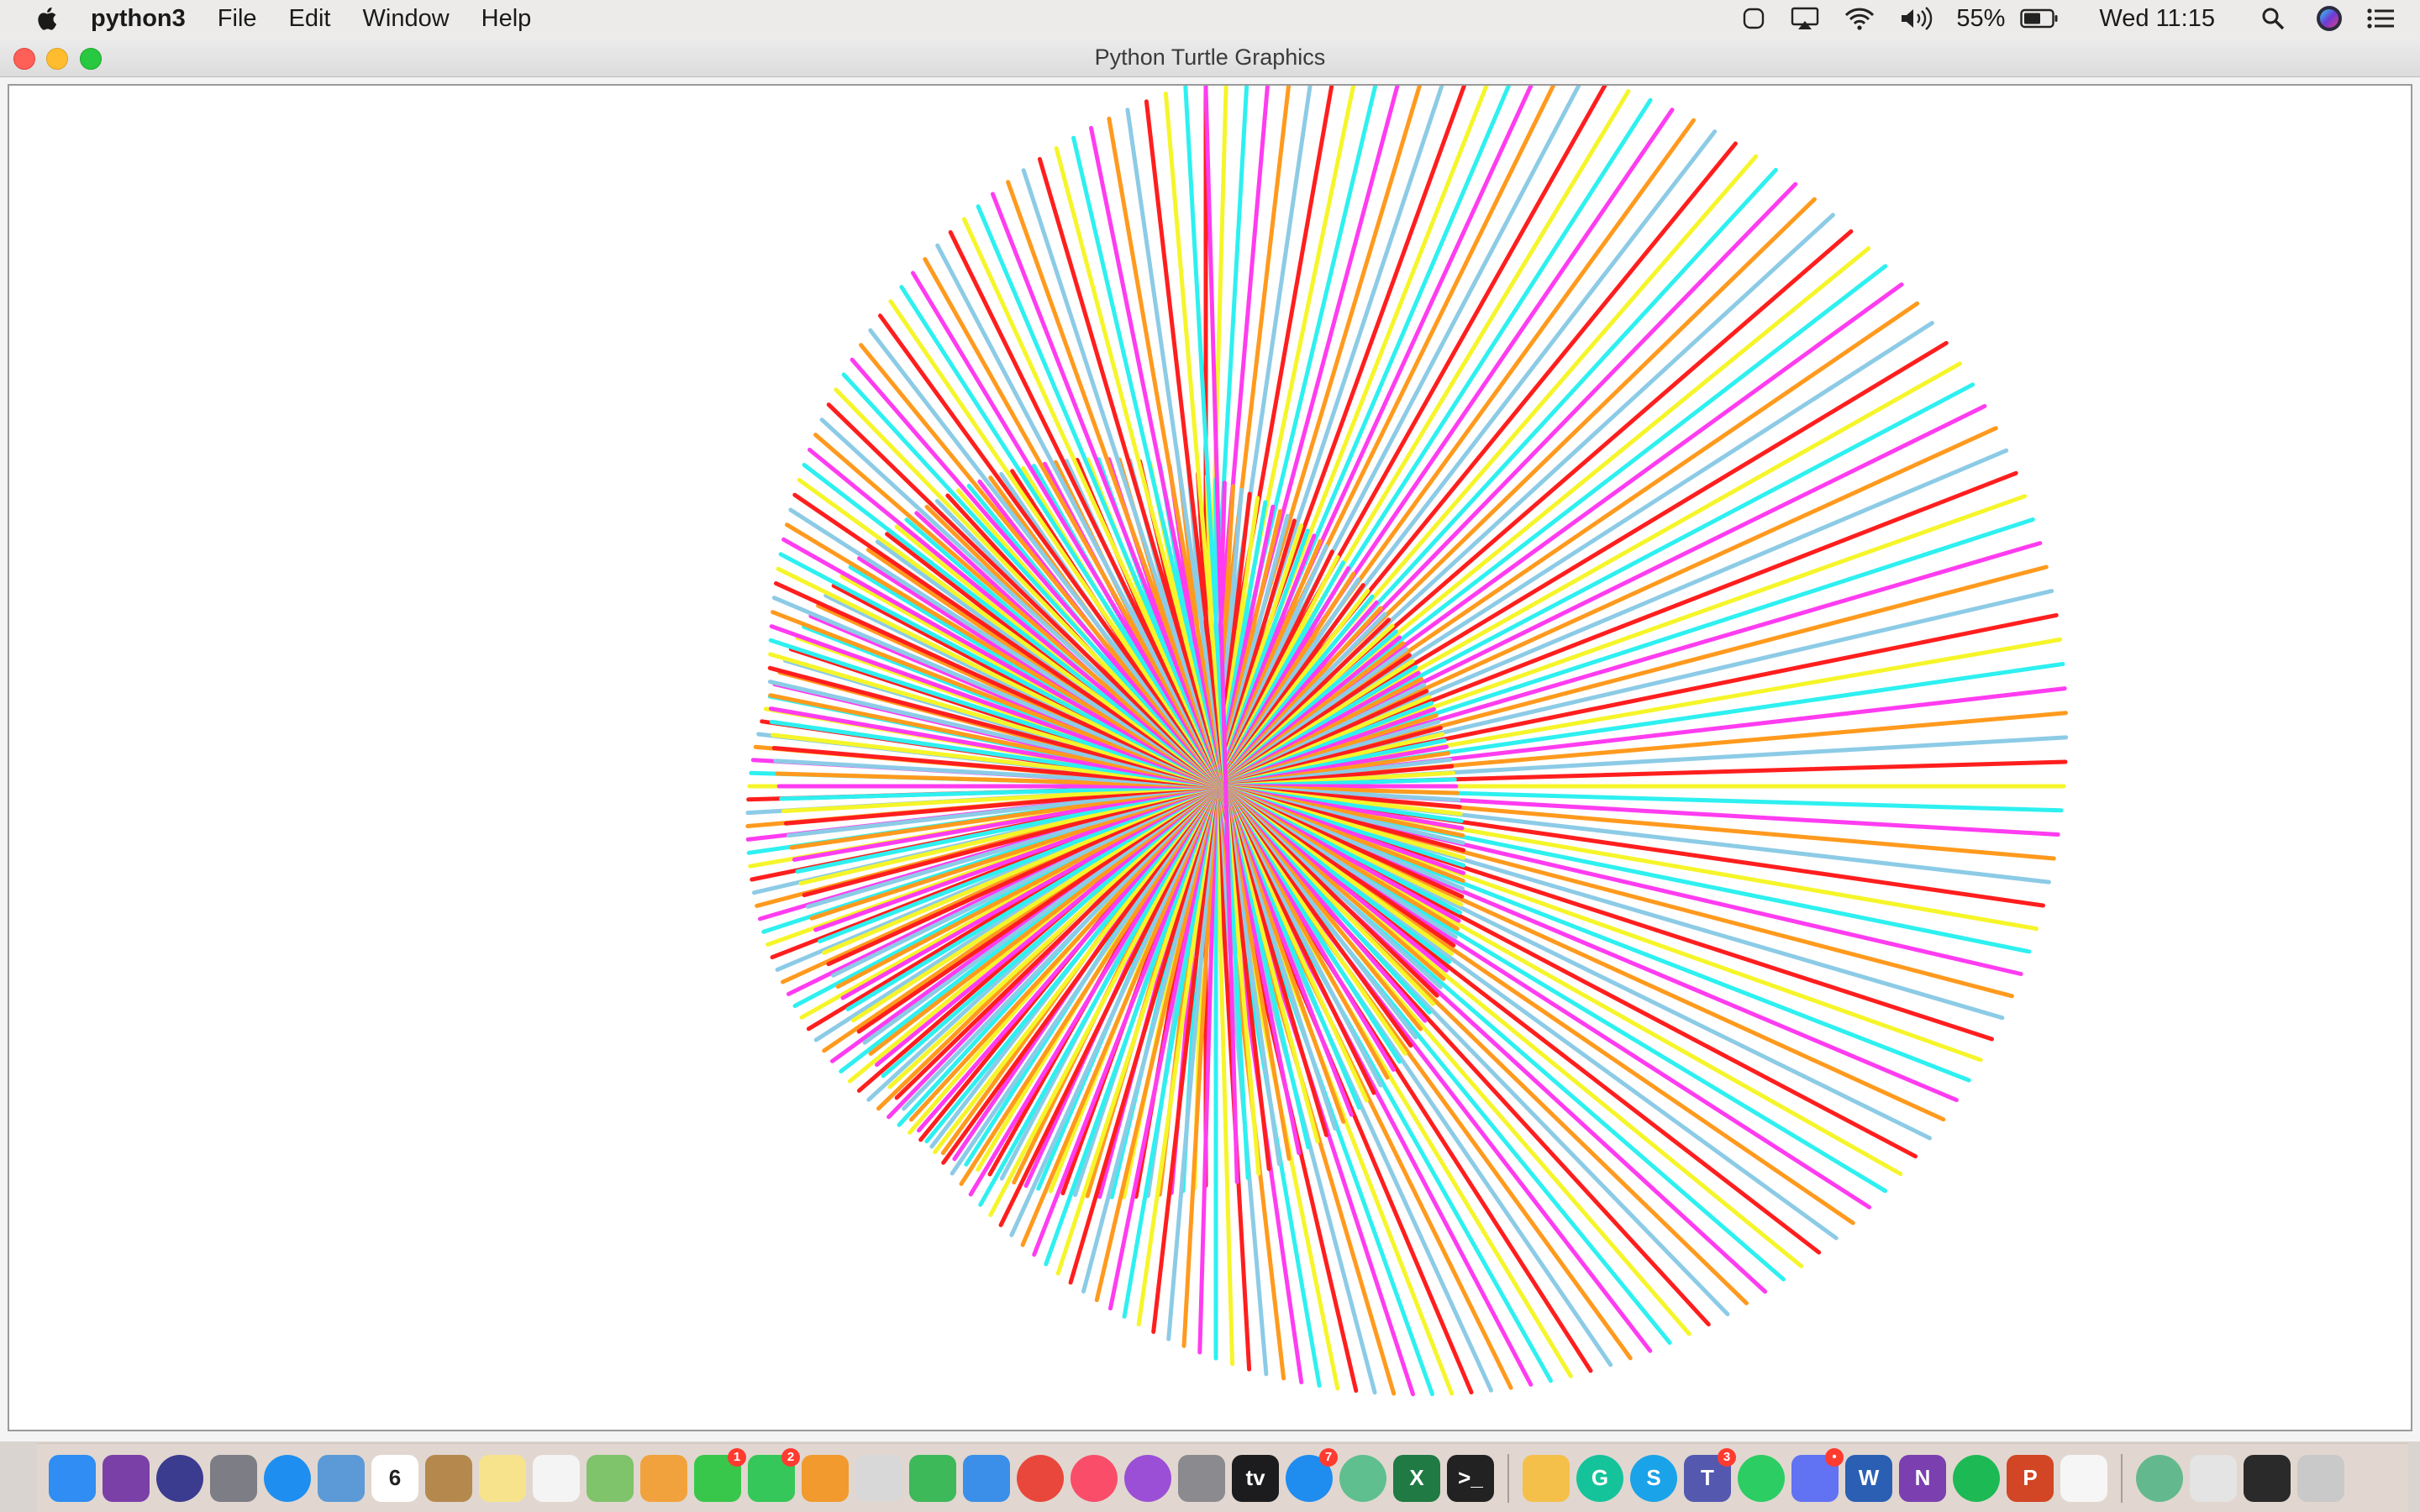 Image resolution: width=2420 pixels, height=1512 pixels. I want to click on teams-icon: T3, so click(1710, 1474).